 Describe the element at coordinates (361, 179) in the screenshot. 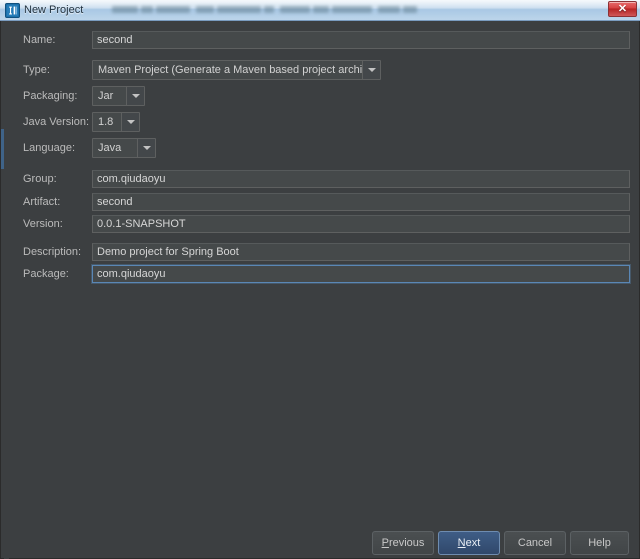

I see `group-input` at that location.